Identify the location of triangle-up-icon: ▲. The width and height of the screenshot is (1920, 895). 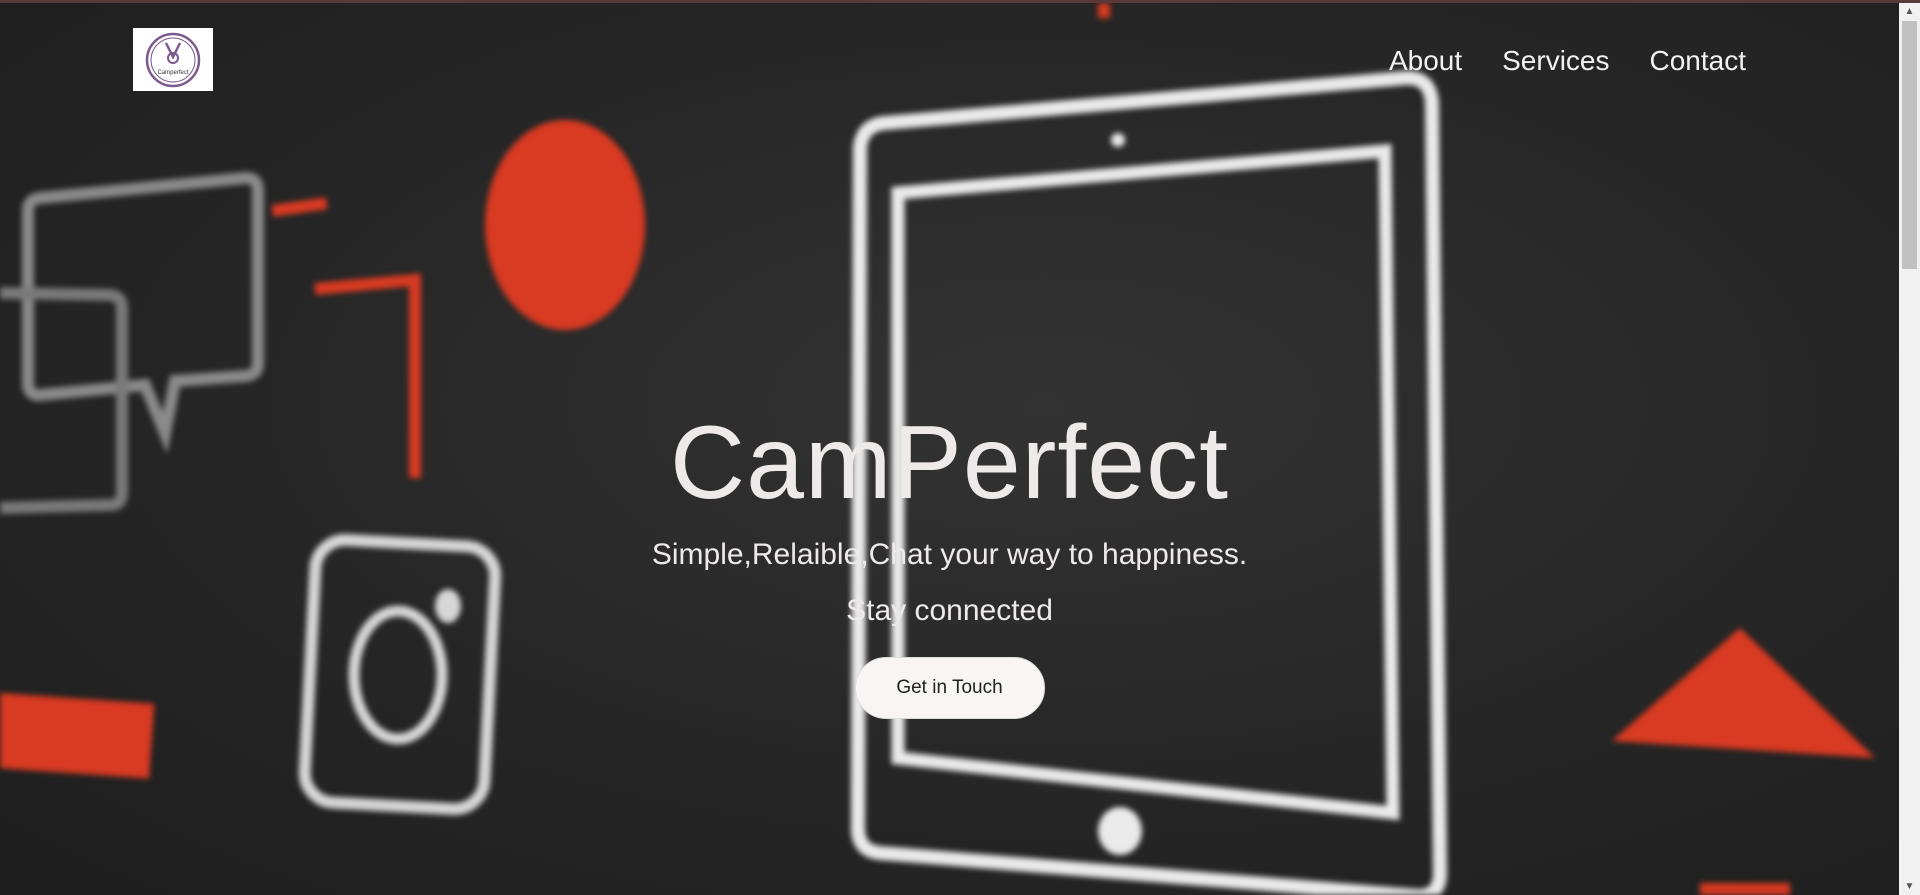
(1909, 11).